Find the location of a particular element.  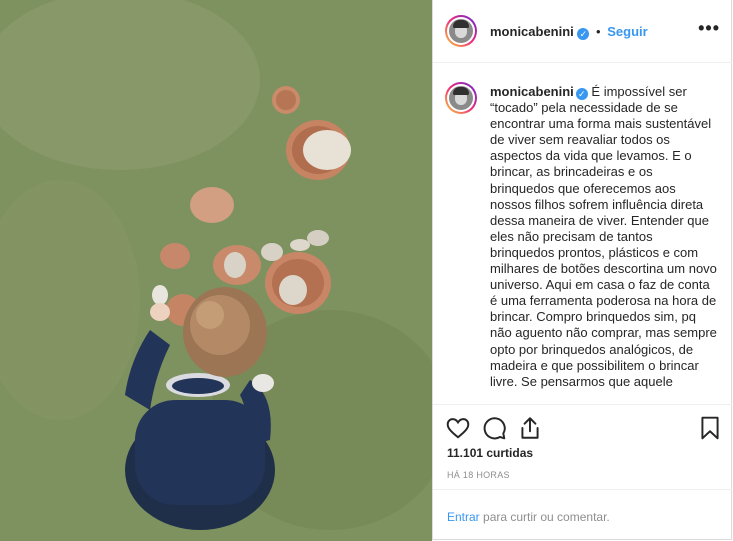

caption-avatar is located at coordinates (461, 98).